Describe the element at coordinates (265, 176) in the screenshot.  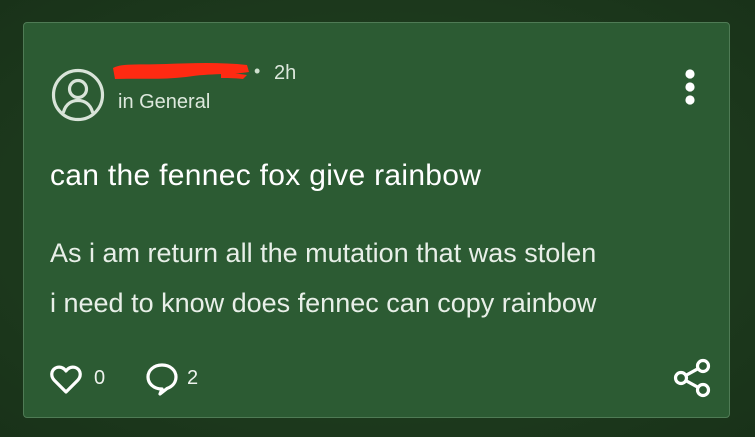
I see `post-title: can the fennec fox give rainbow` at that location.